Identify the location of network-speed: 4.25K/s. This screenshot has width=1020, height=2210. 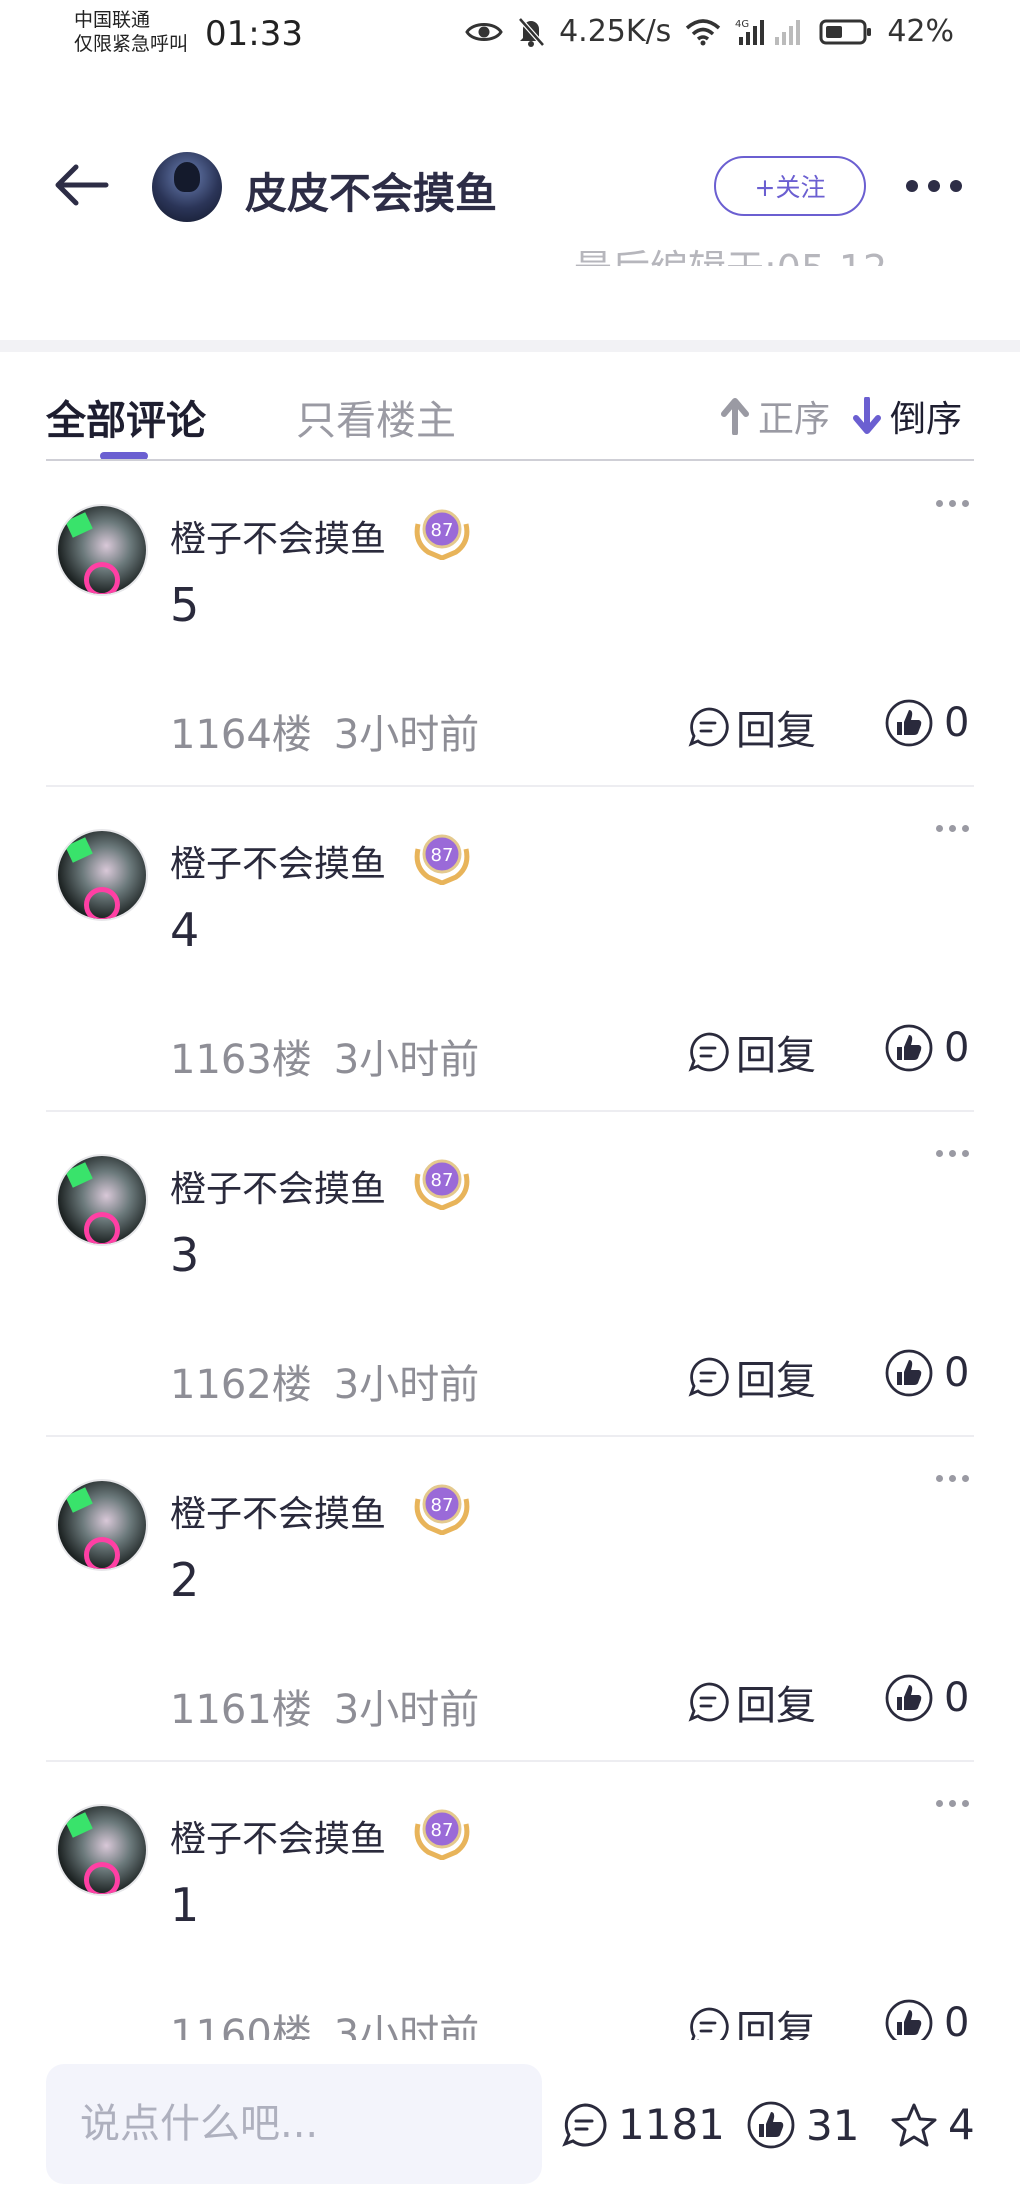
(615, 31).